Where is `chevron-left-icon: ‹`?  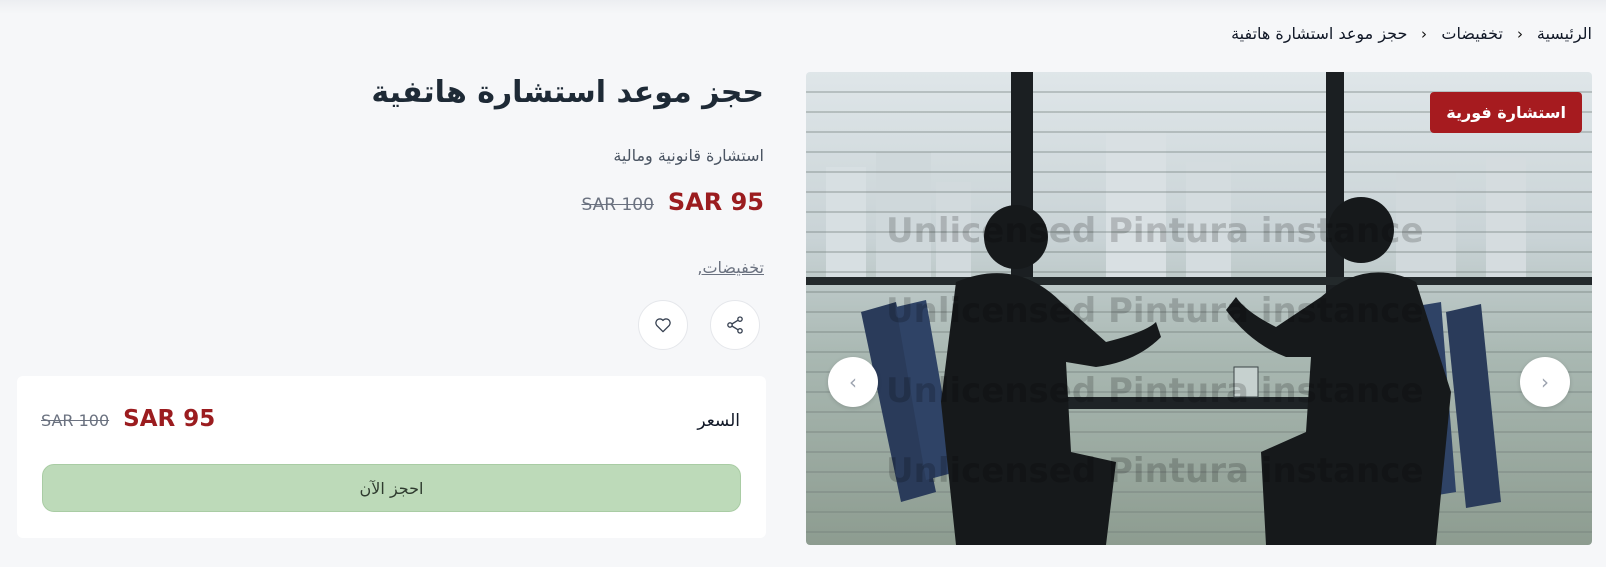
chevron-left-icon: ‹ is located at coordinates (853, 382).